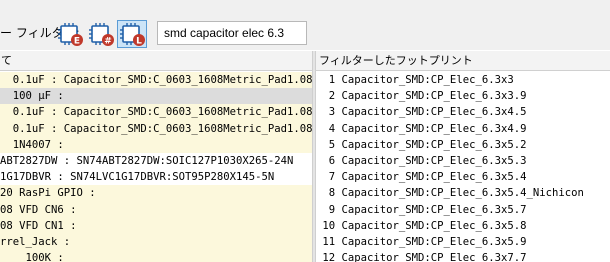 The image size is (610, 262). I want to click on filter-pin-count-button: #, so click(101, 34).